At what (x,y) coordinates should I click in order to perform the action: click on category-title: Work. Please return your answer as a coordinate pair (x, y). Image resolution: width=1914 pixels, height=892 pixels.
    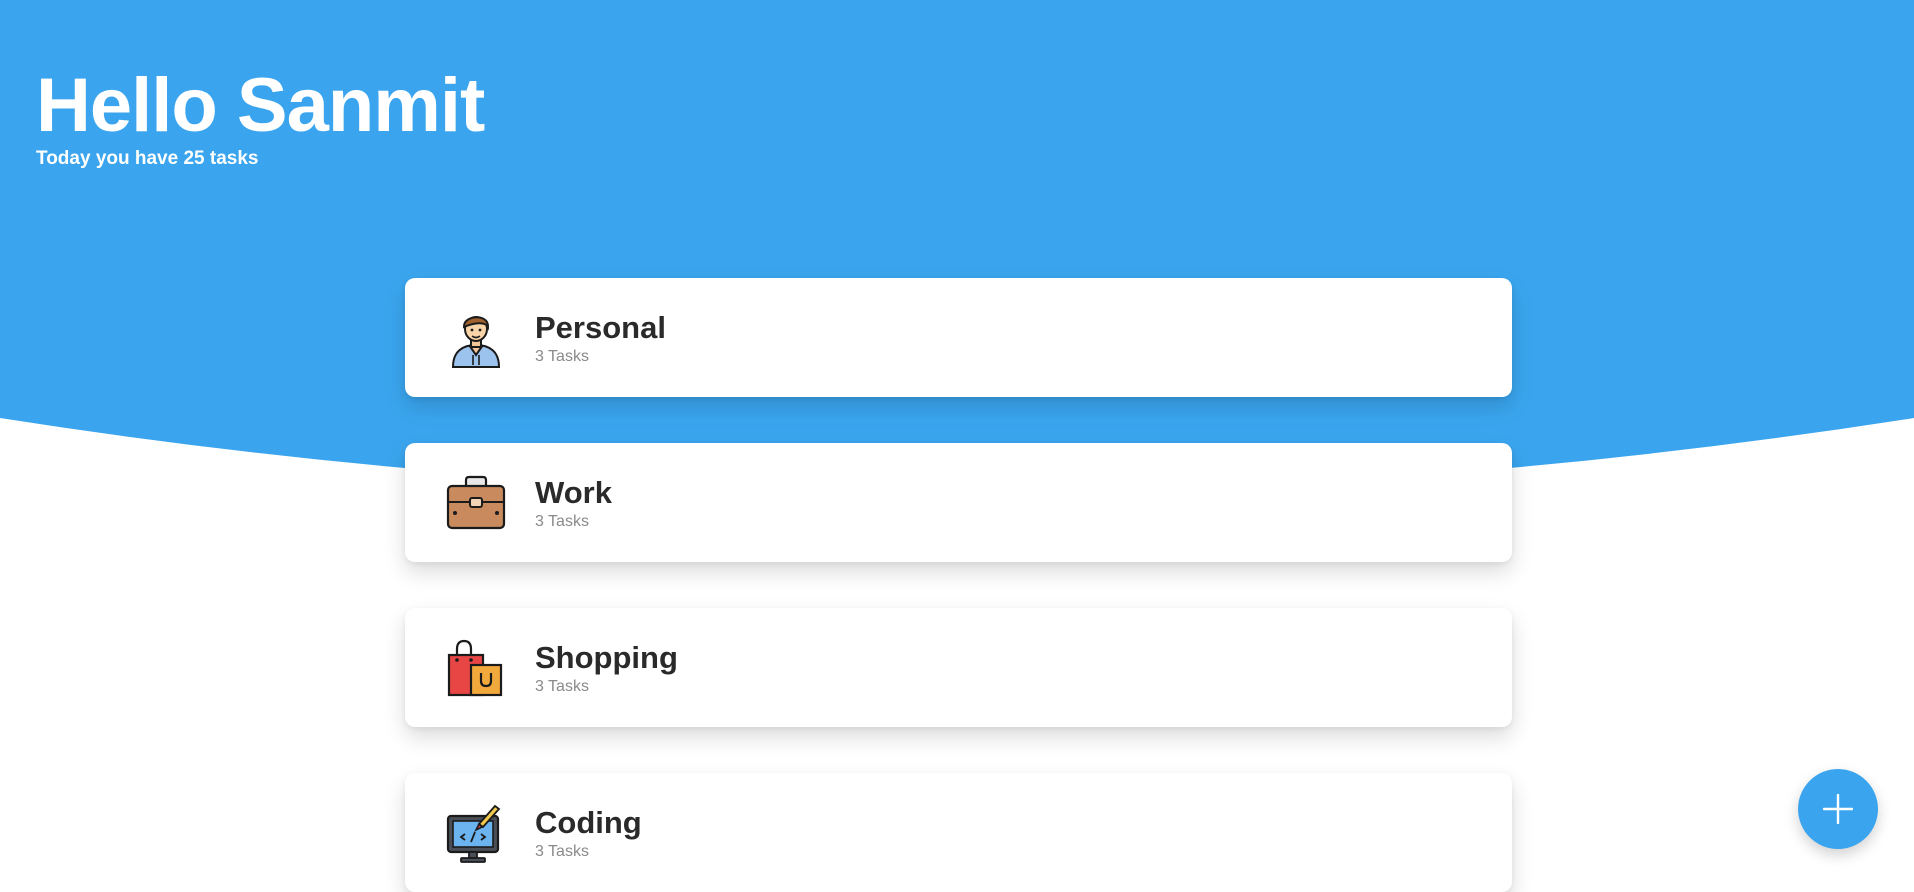
    Looking at the image, I should click on (573, 492).